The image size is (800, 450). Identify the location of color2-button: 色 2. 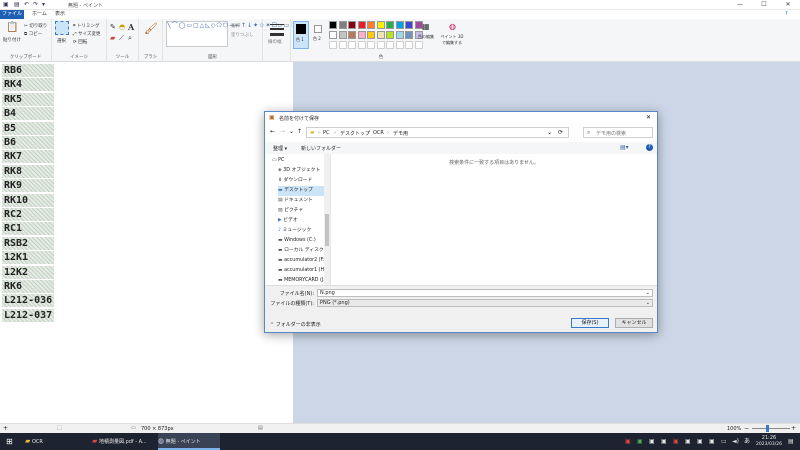
(319, 35).